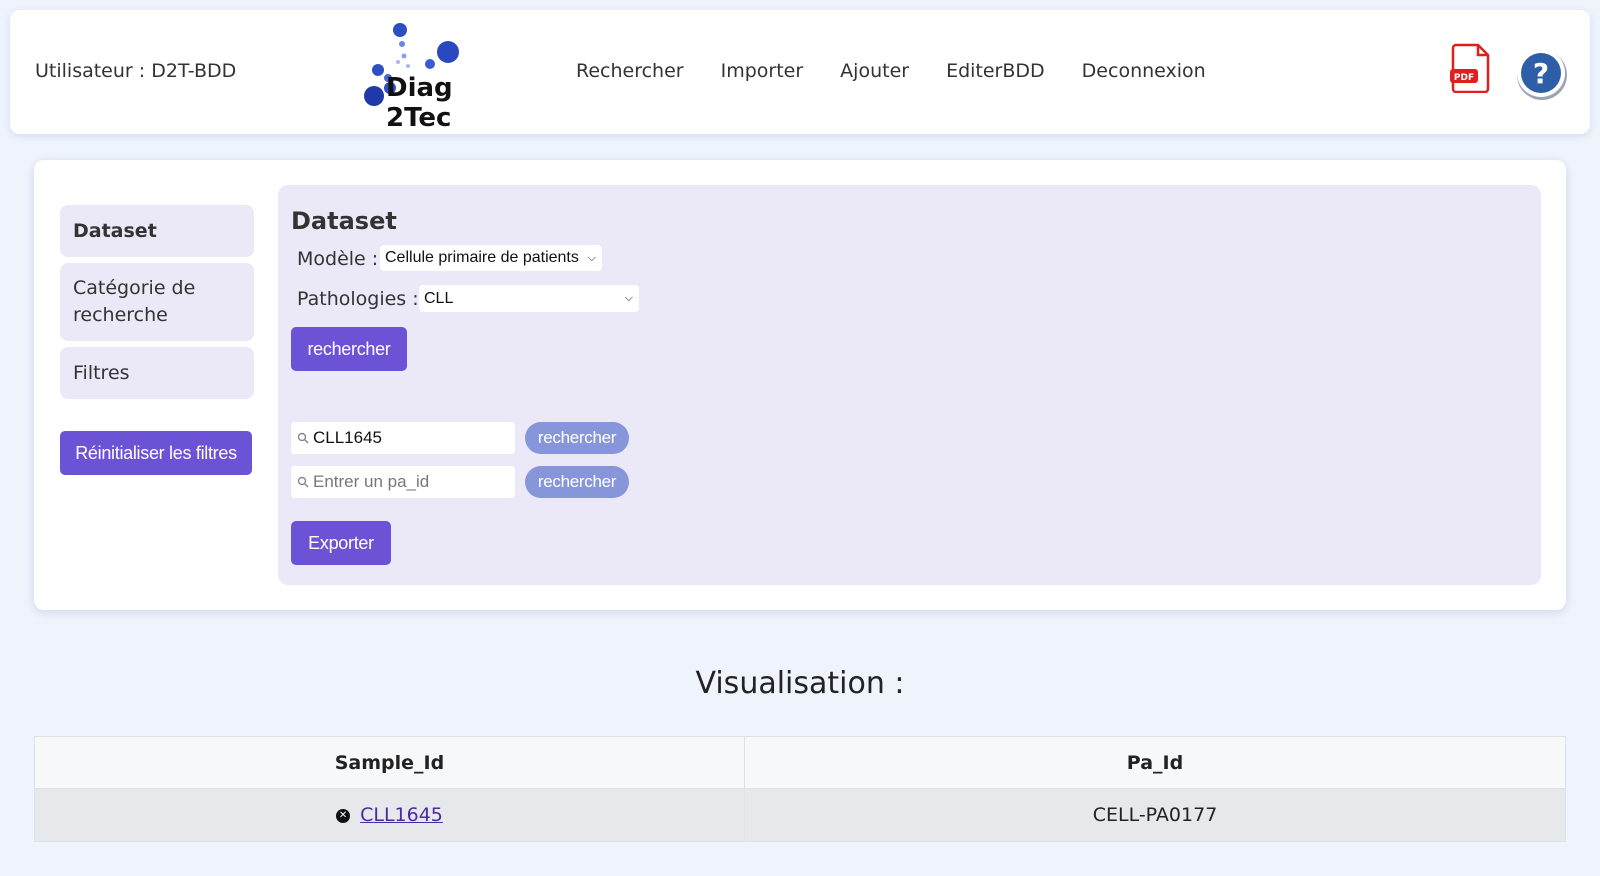 The image size is (1600, 876). I want to click on model-select: Cellule primaire de patients ⌵, so click(491, 258).